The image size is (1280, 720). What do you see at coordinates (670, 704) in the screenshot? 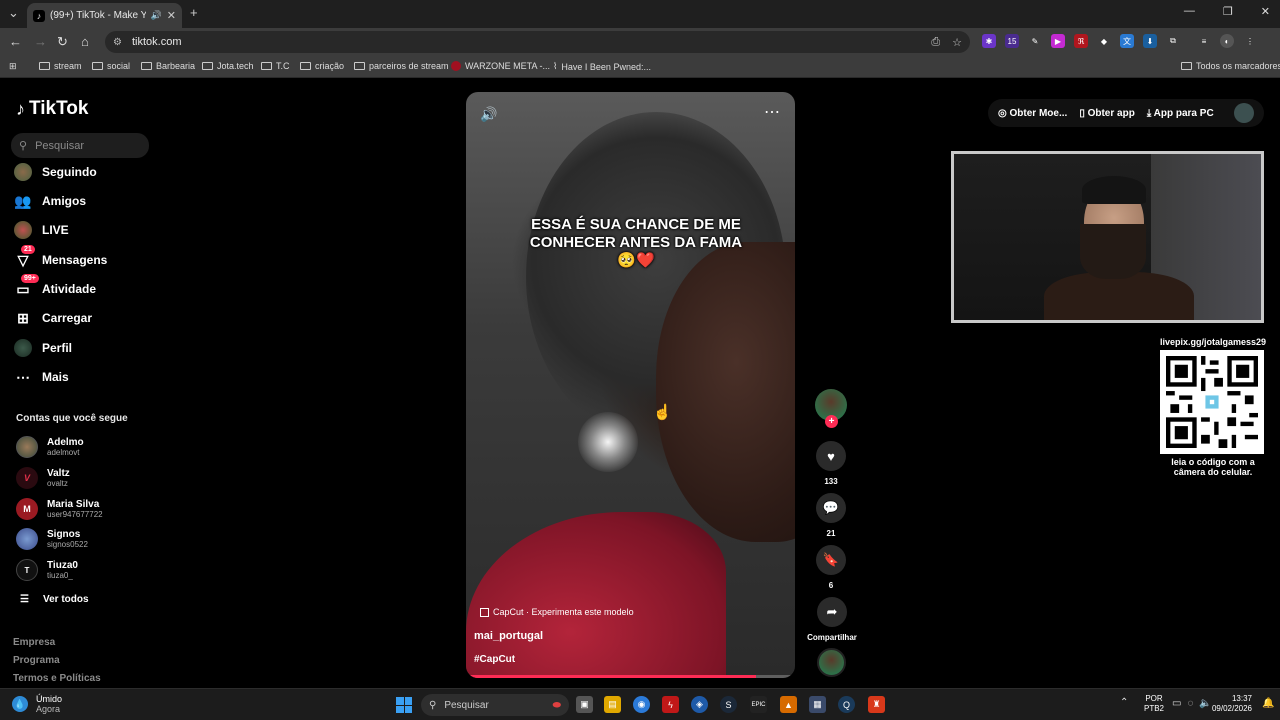
I see `app-icon: ϟ` at bounding box center [670, 704].